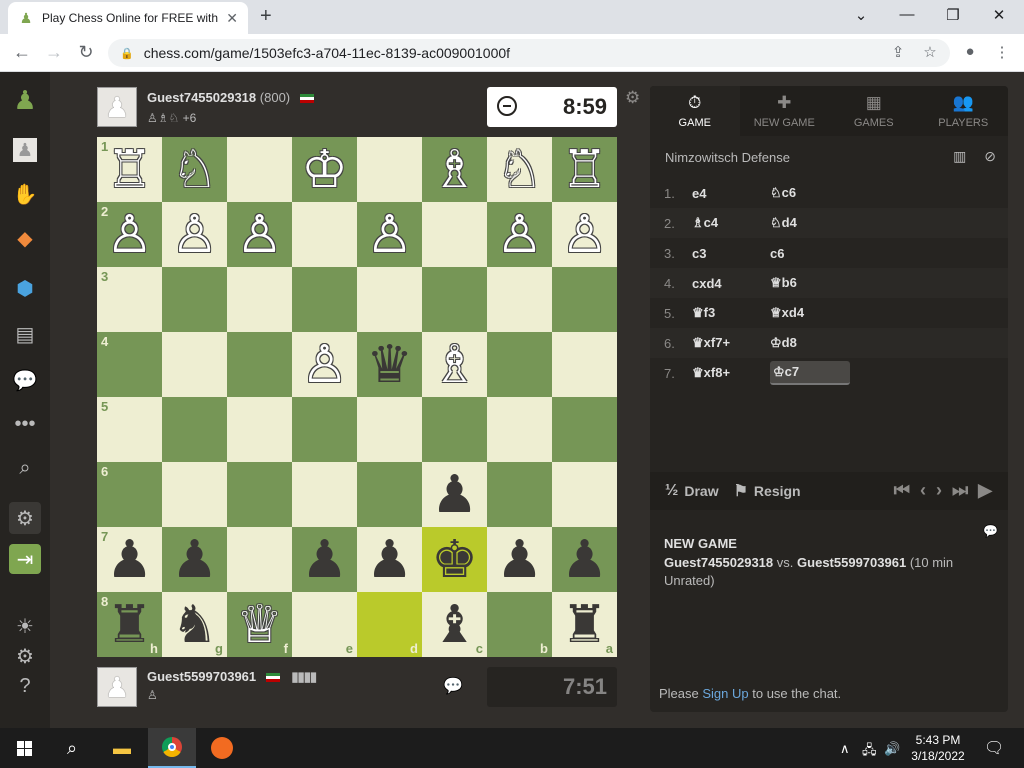 The width and height of the screenshot is (1024, 768). I want to click on square-b7: ♟, so click(519, 559).